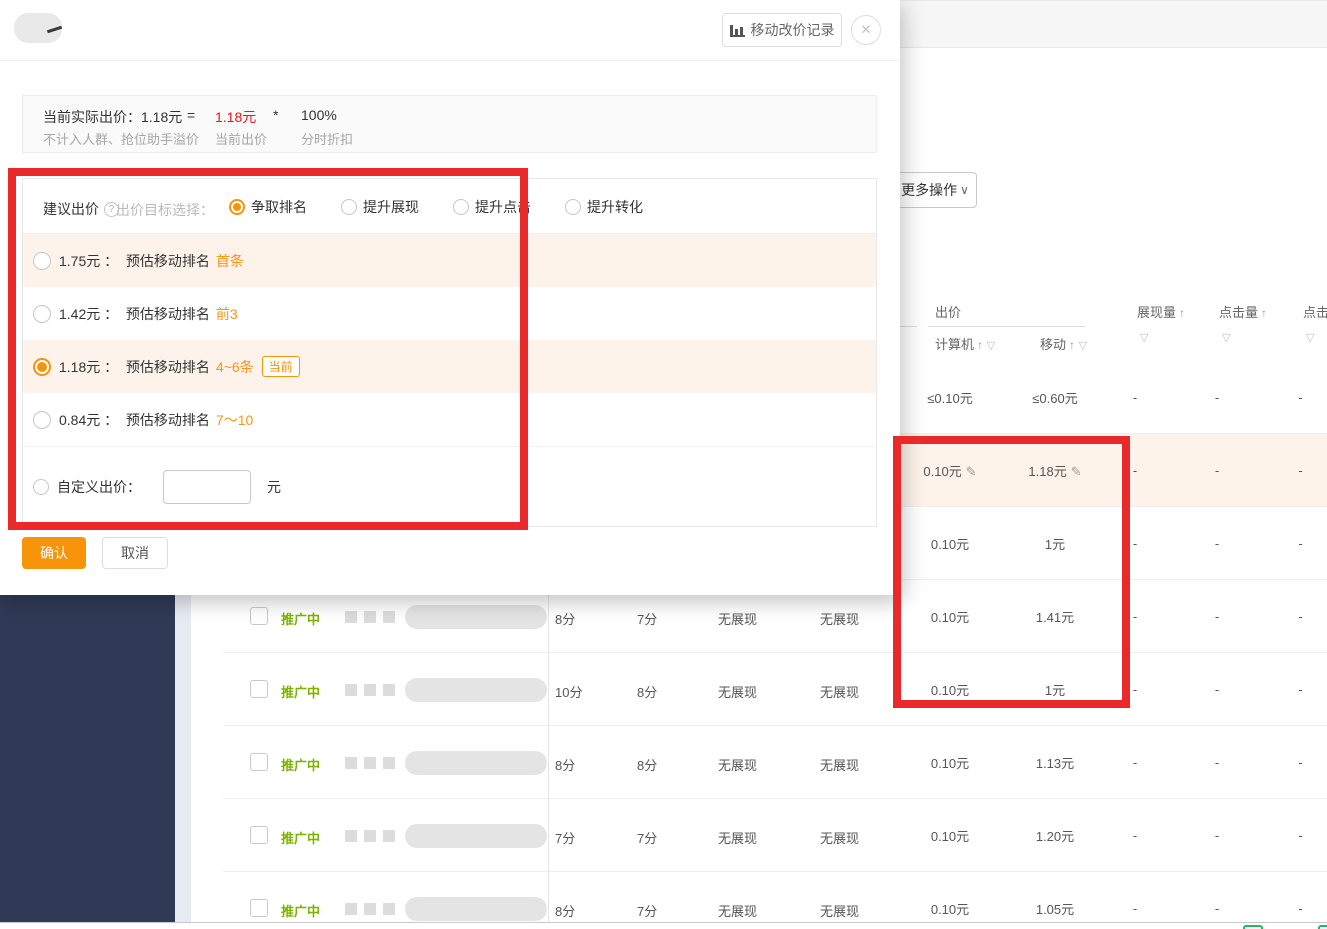 This screenshot has height=929, width=1327. What do you see at coordinates (492, 207) in the screenshot?
I see `bid-target-option: 提升点击` at bounding box center [492, 207].